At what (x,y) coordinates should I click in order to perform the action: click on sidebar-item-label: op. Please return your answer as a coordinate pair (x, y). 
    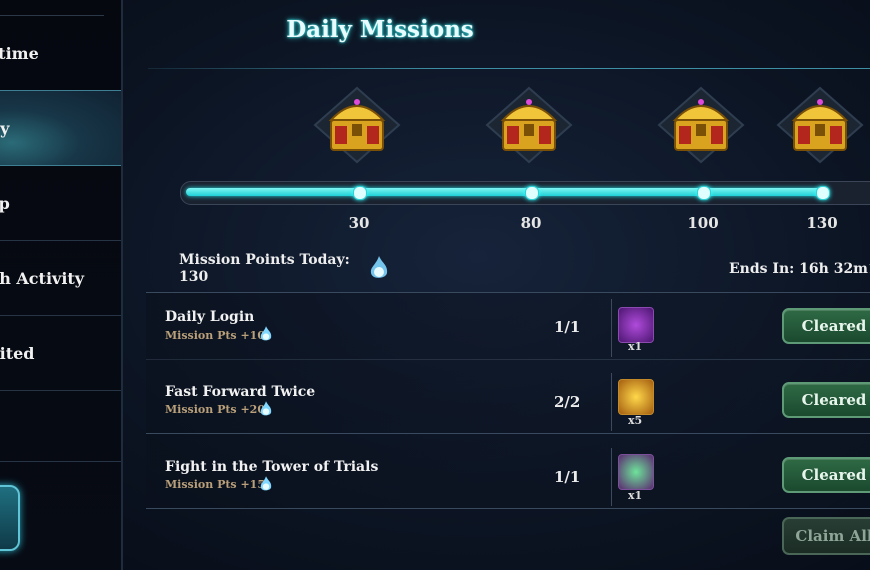
    Looking at the image, I should click on (5, 203).